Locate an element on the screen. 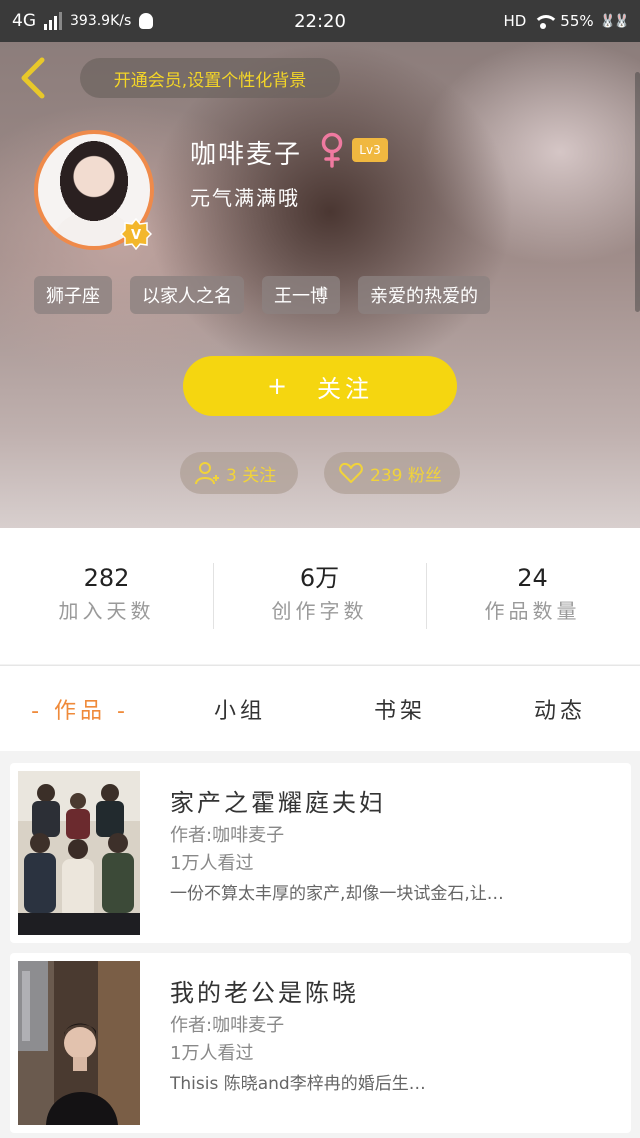 The height and width of the screenshot is (1138, 640). plus-icon: + is located at coordinates (279, 386).